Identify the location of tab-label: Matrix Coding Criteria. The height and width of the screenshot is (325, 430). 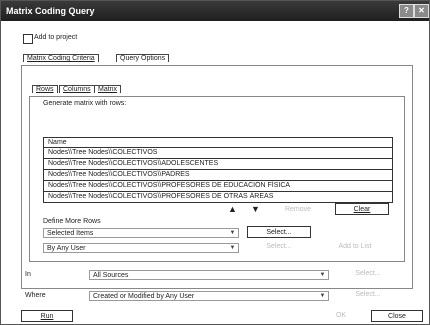
(61, 58).